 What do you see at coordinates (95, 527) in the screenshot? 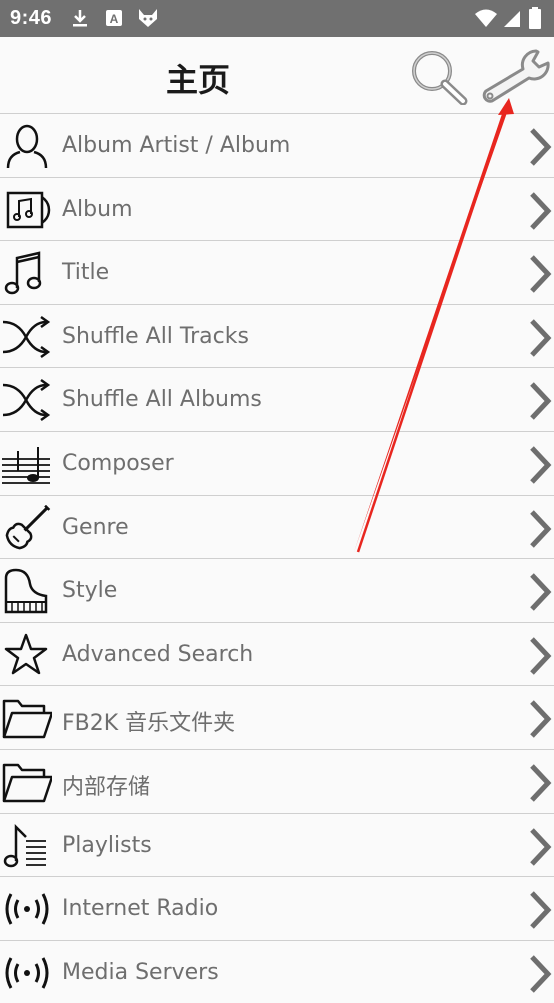
I see `menu-item-label: Genre` at bounding box center [95, 527].